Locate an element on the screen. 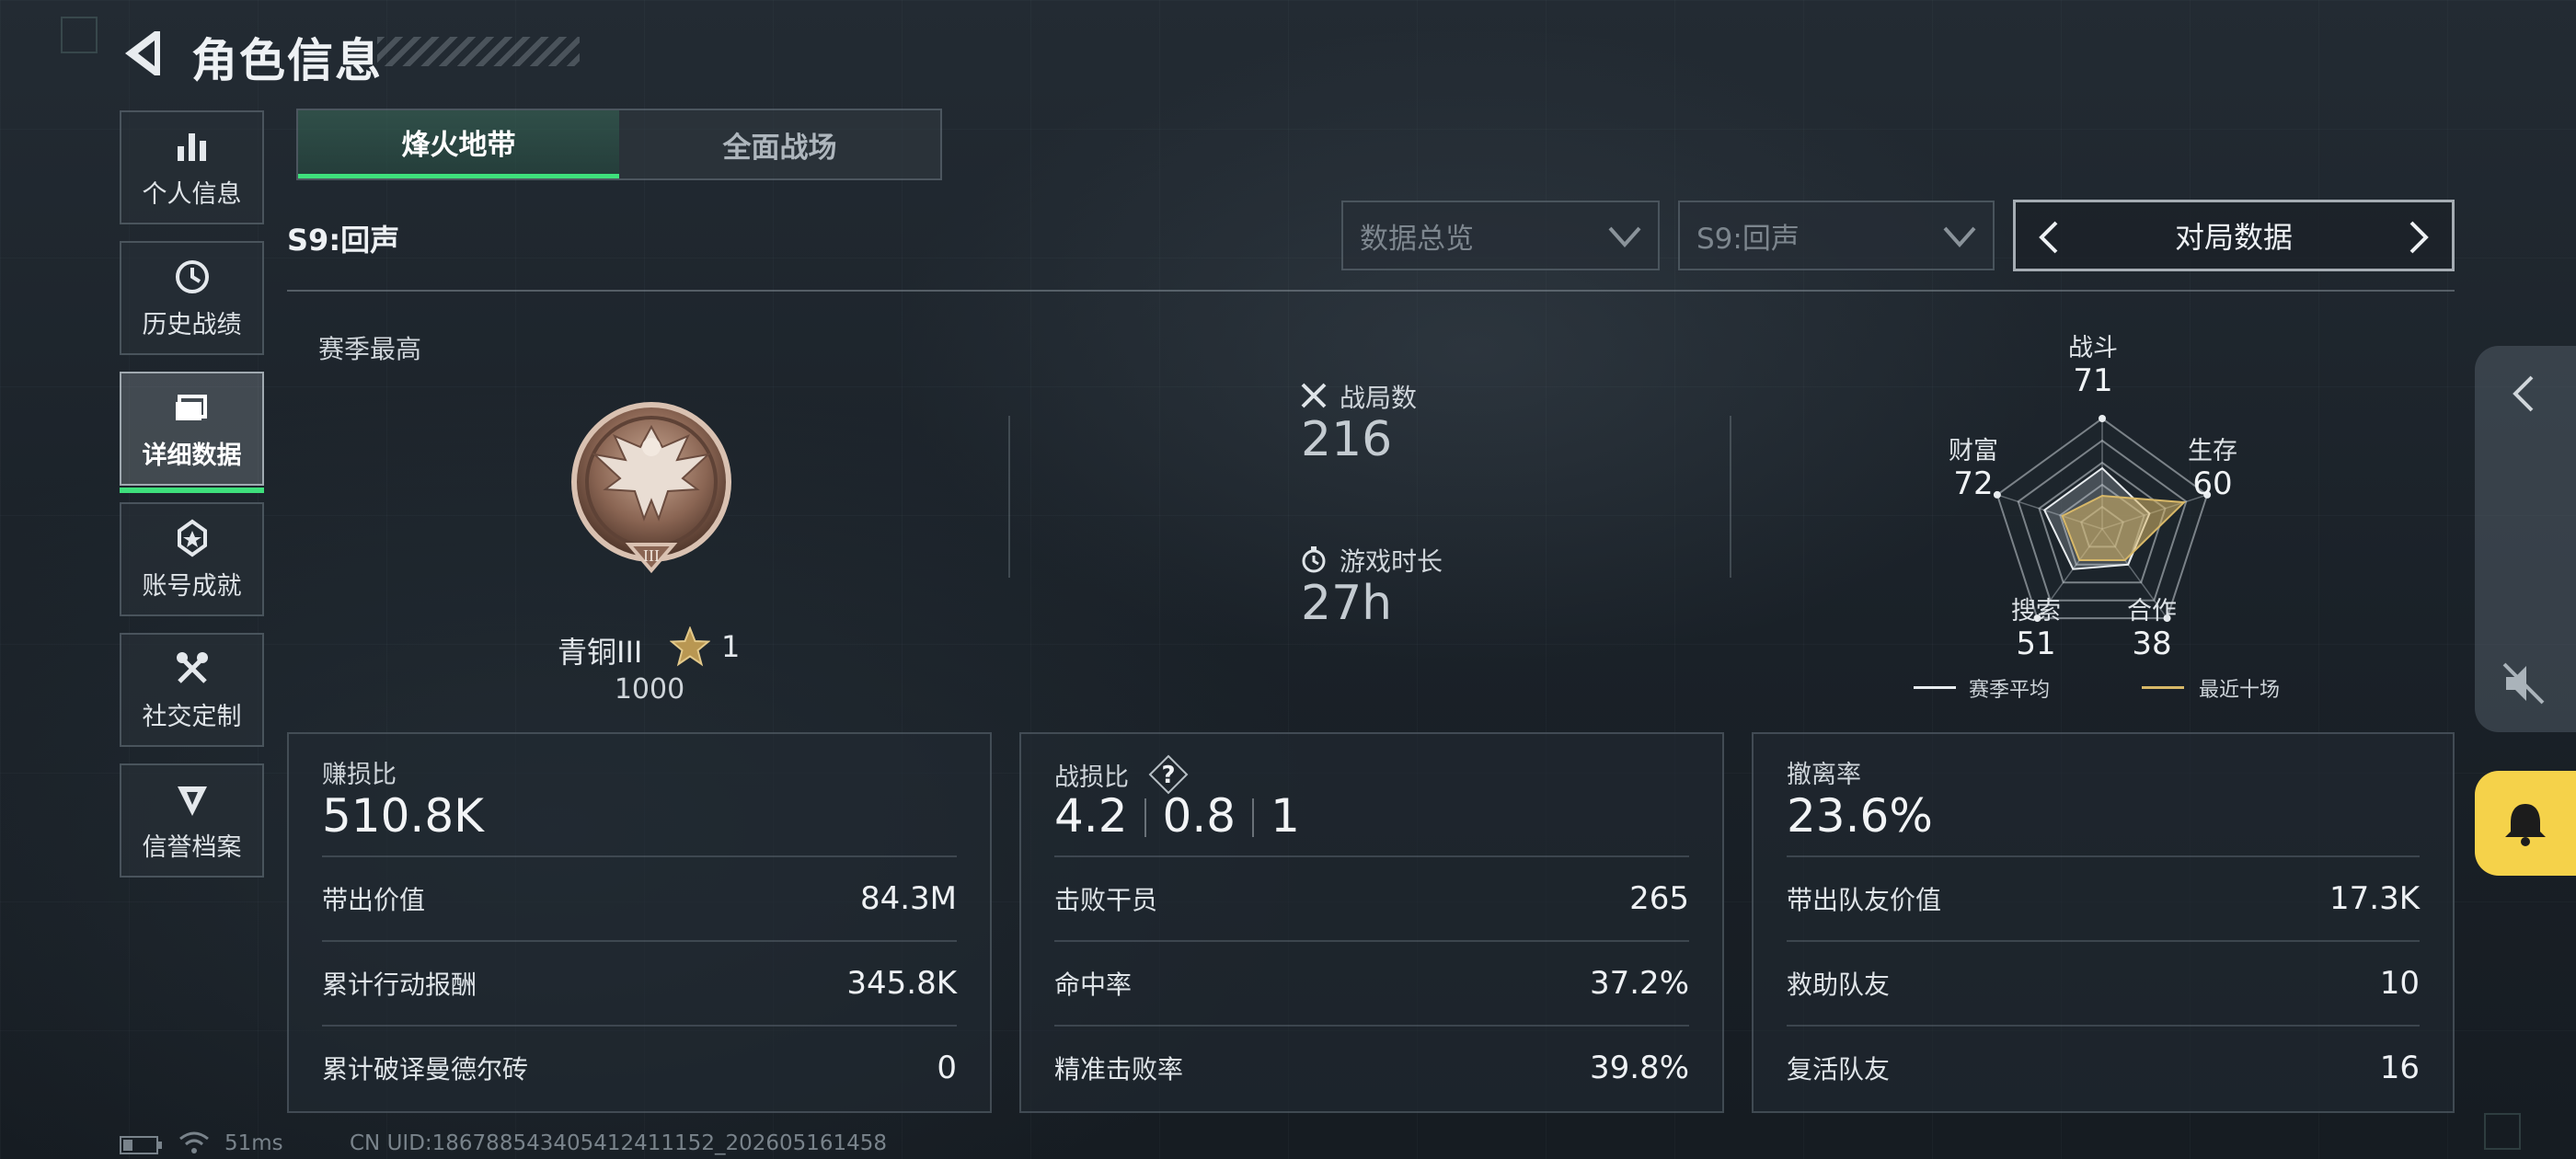 This screenshot has height=1159, width=2576. achievement-icon is located at coordinates (192, 538).